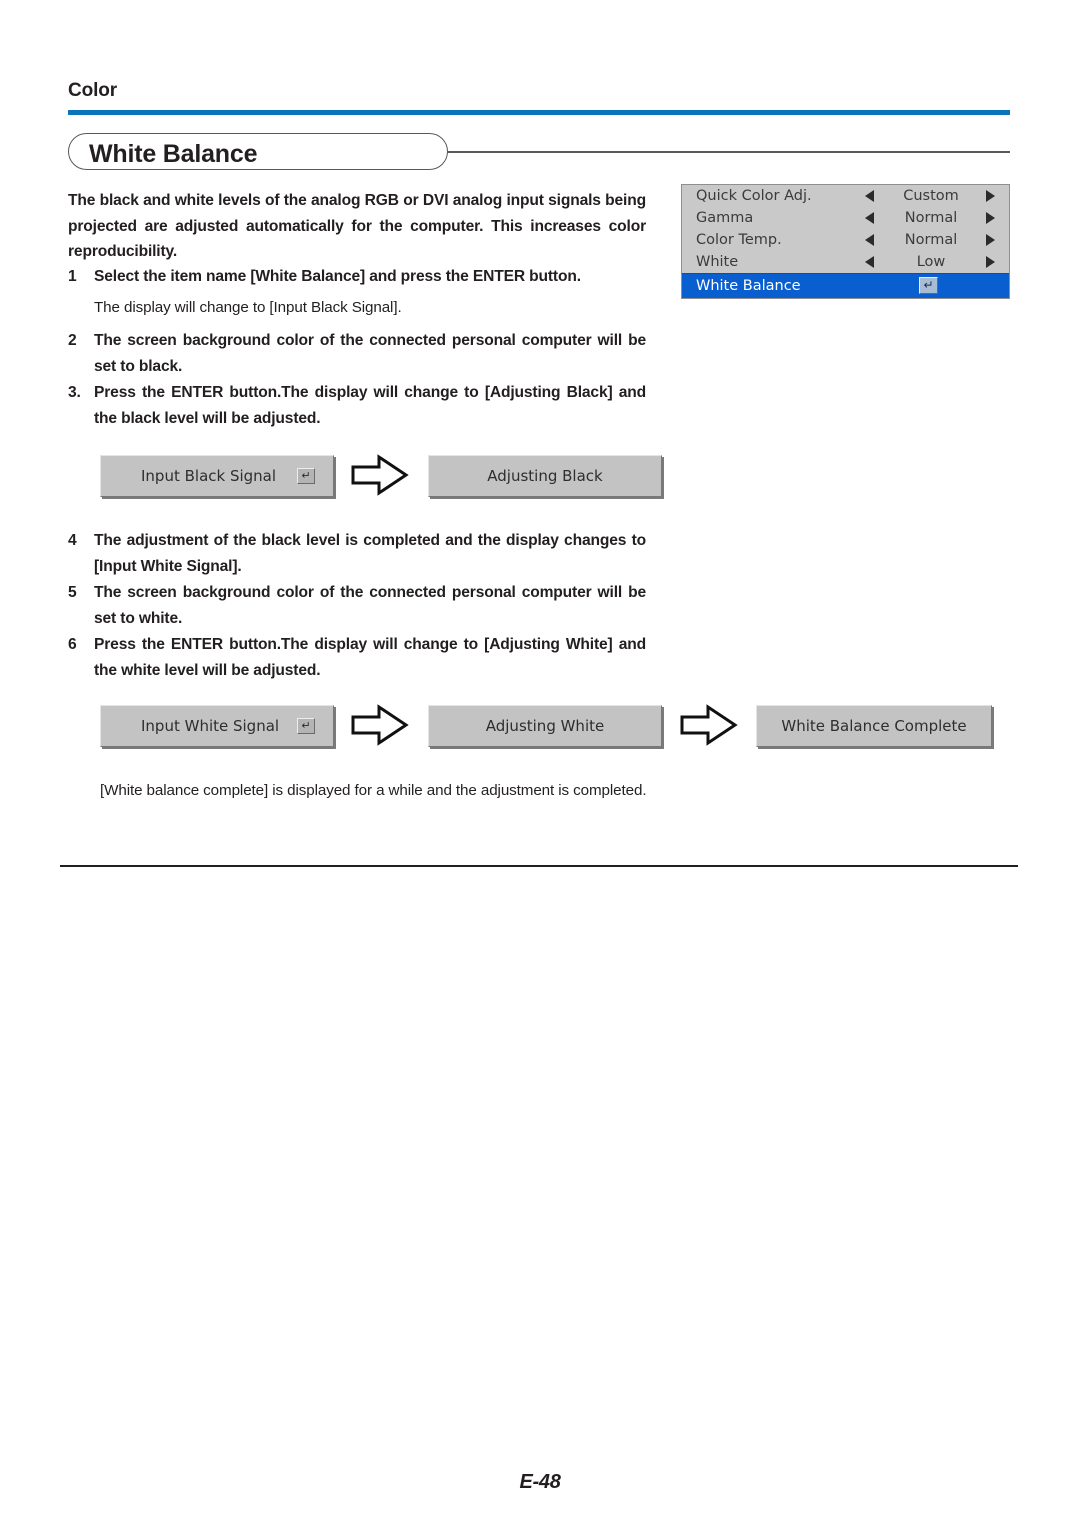 The height and width of the screenshot is (1526, 1080). Describe the element at coordinates (173, 154) in the screenshot. I see `page-title: White Balance` at that location.